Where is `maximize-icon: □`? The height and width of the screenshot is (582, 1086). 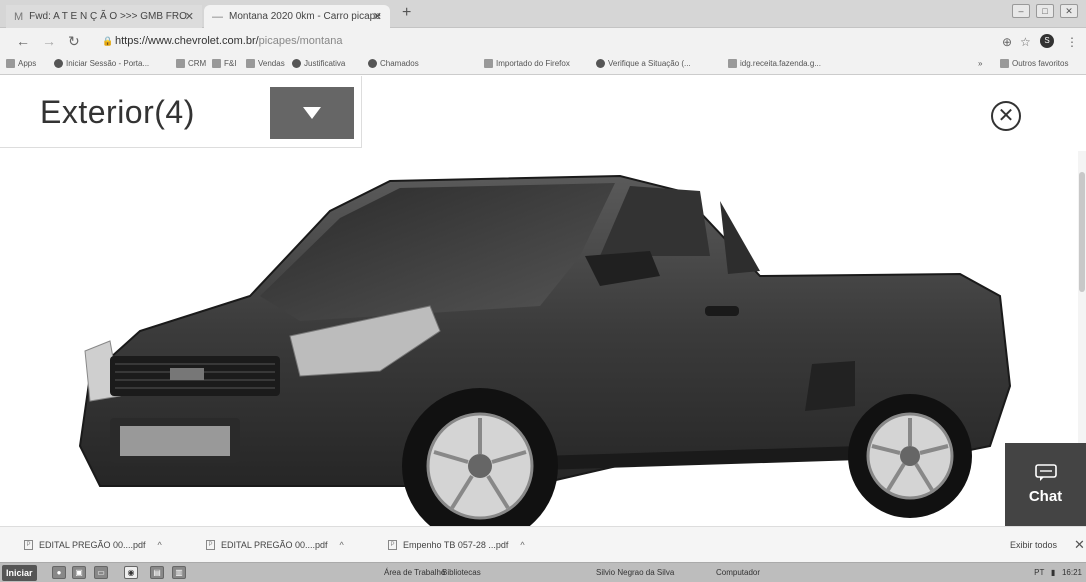
maximize-icon: □ is located at coordinates (1045, 11).